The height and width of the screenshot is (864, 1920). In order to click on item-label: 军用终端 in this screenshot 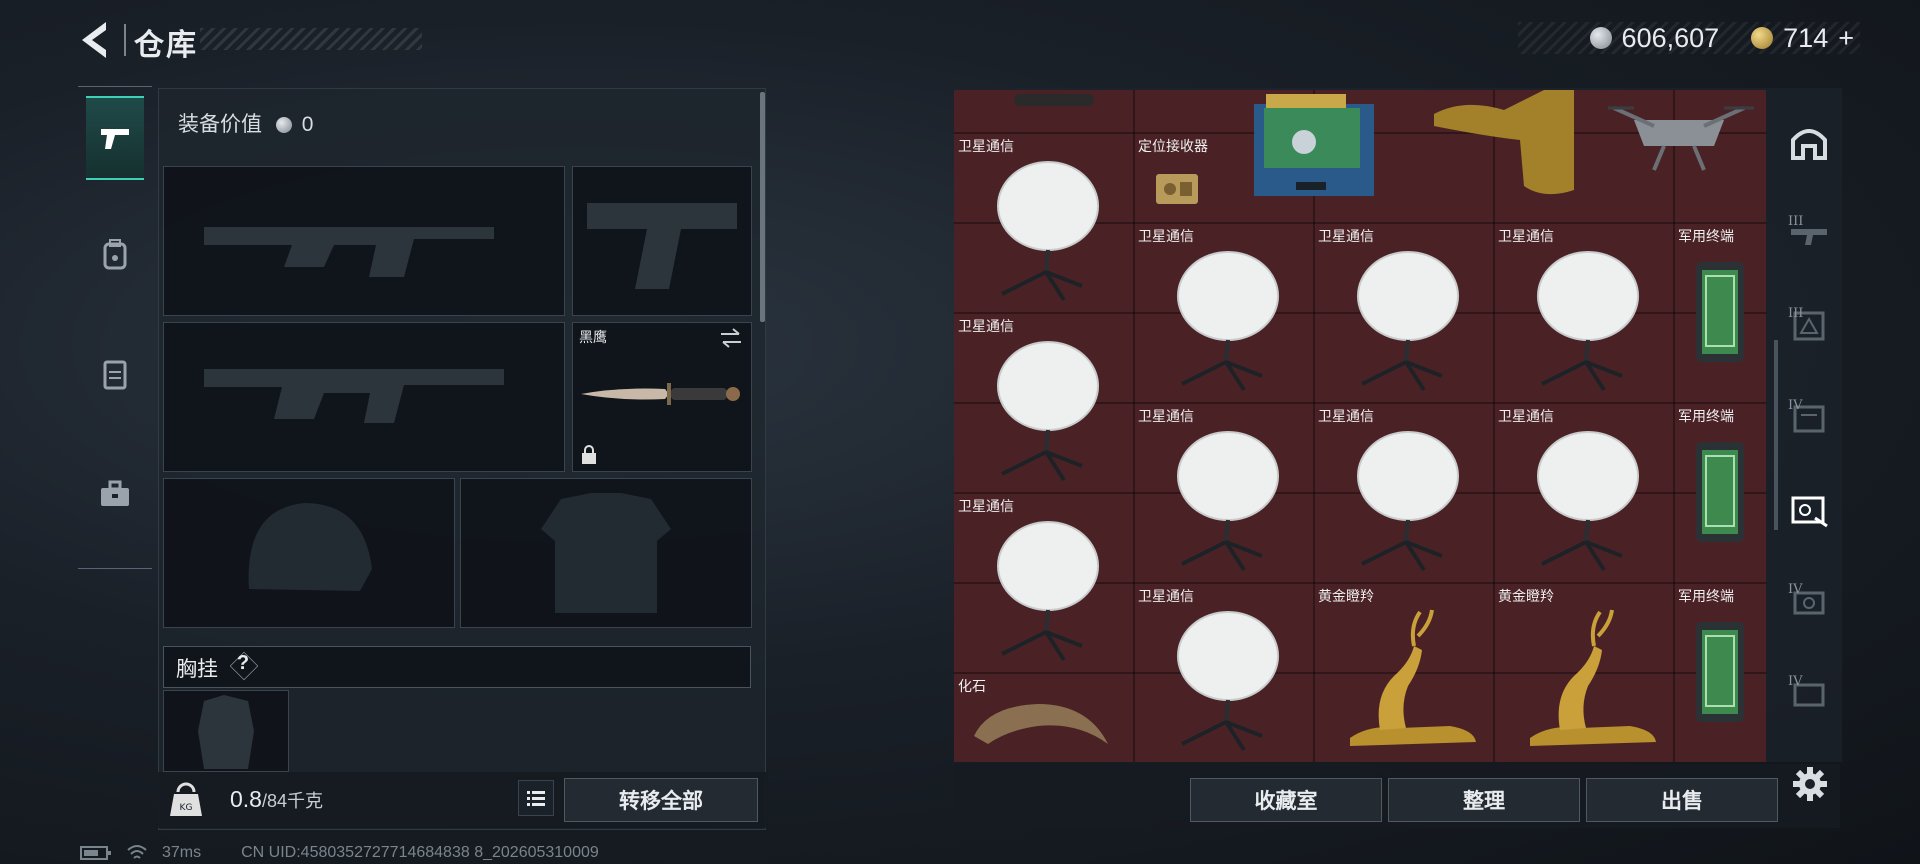, I will do `click(1706, 416)`.